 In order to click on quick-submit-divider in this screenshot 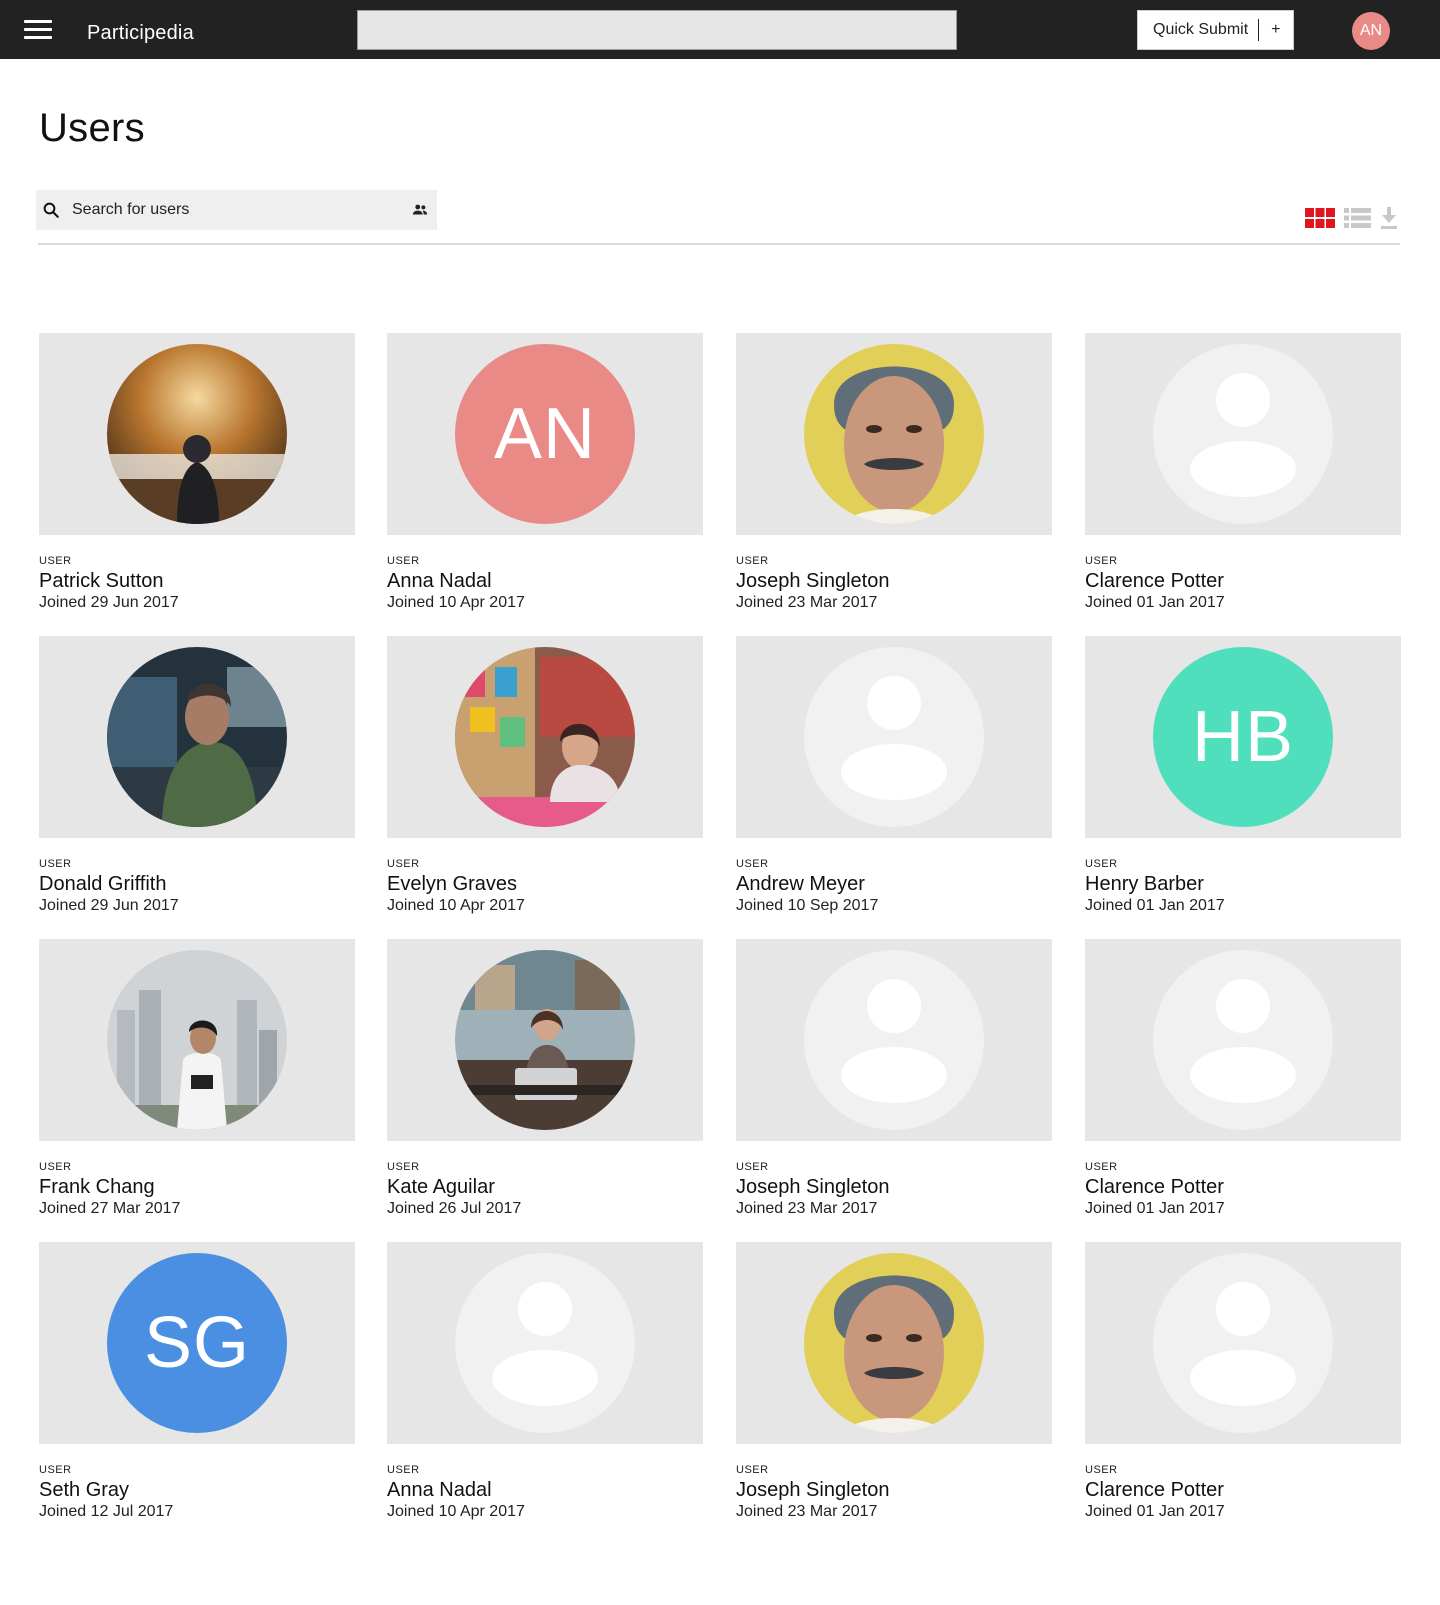, I will do `click(1259, 30)`.